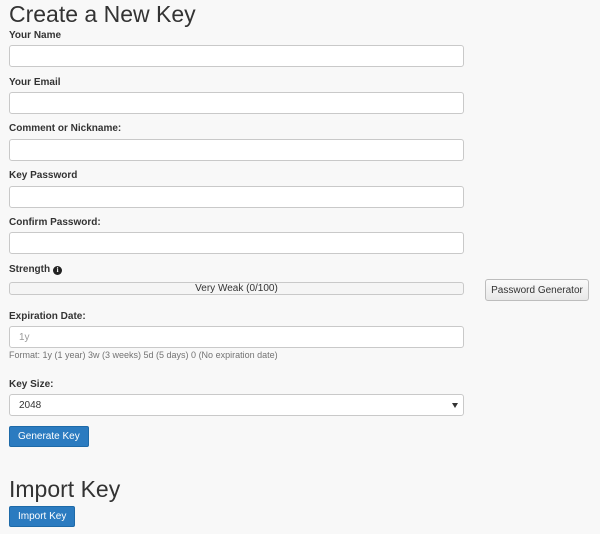 The width and height of the screenshot is (600, 534). Describe the element at coordinates (236, 150) in the screenshot. I see `comment-input` at that location.